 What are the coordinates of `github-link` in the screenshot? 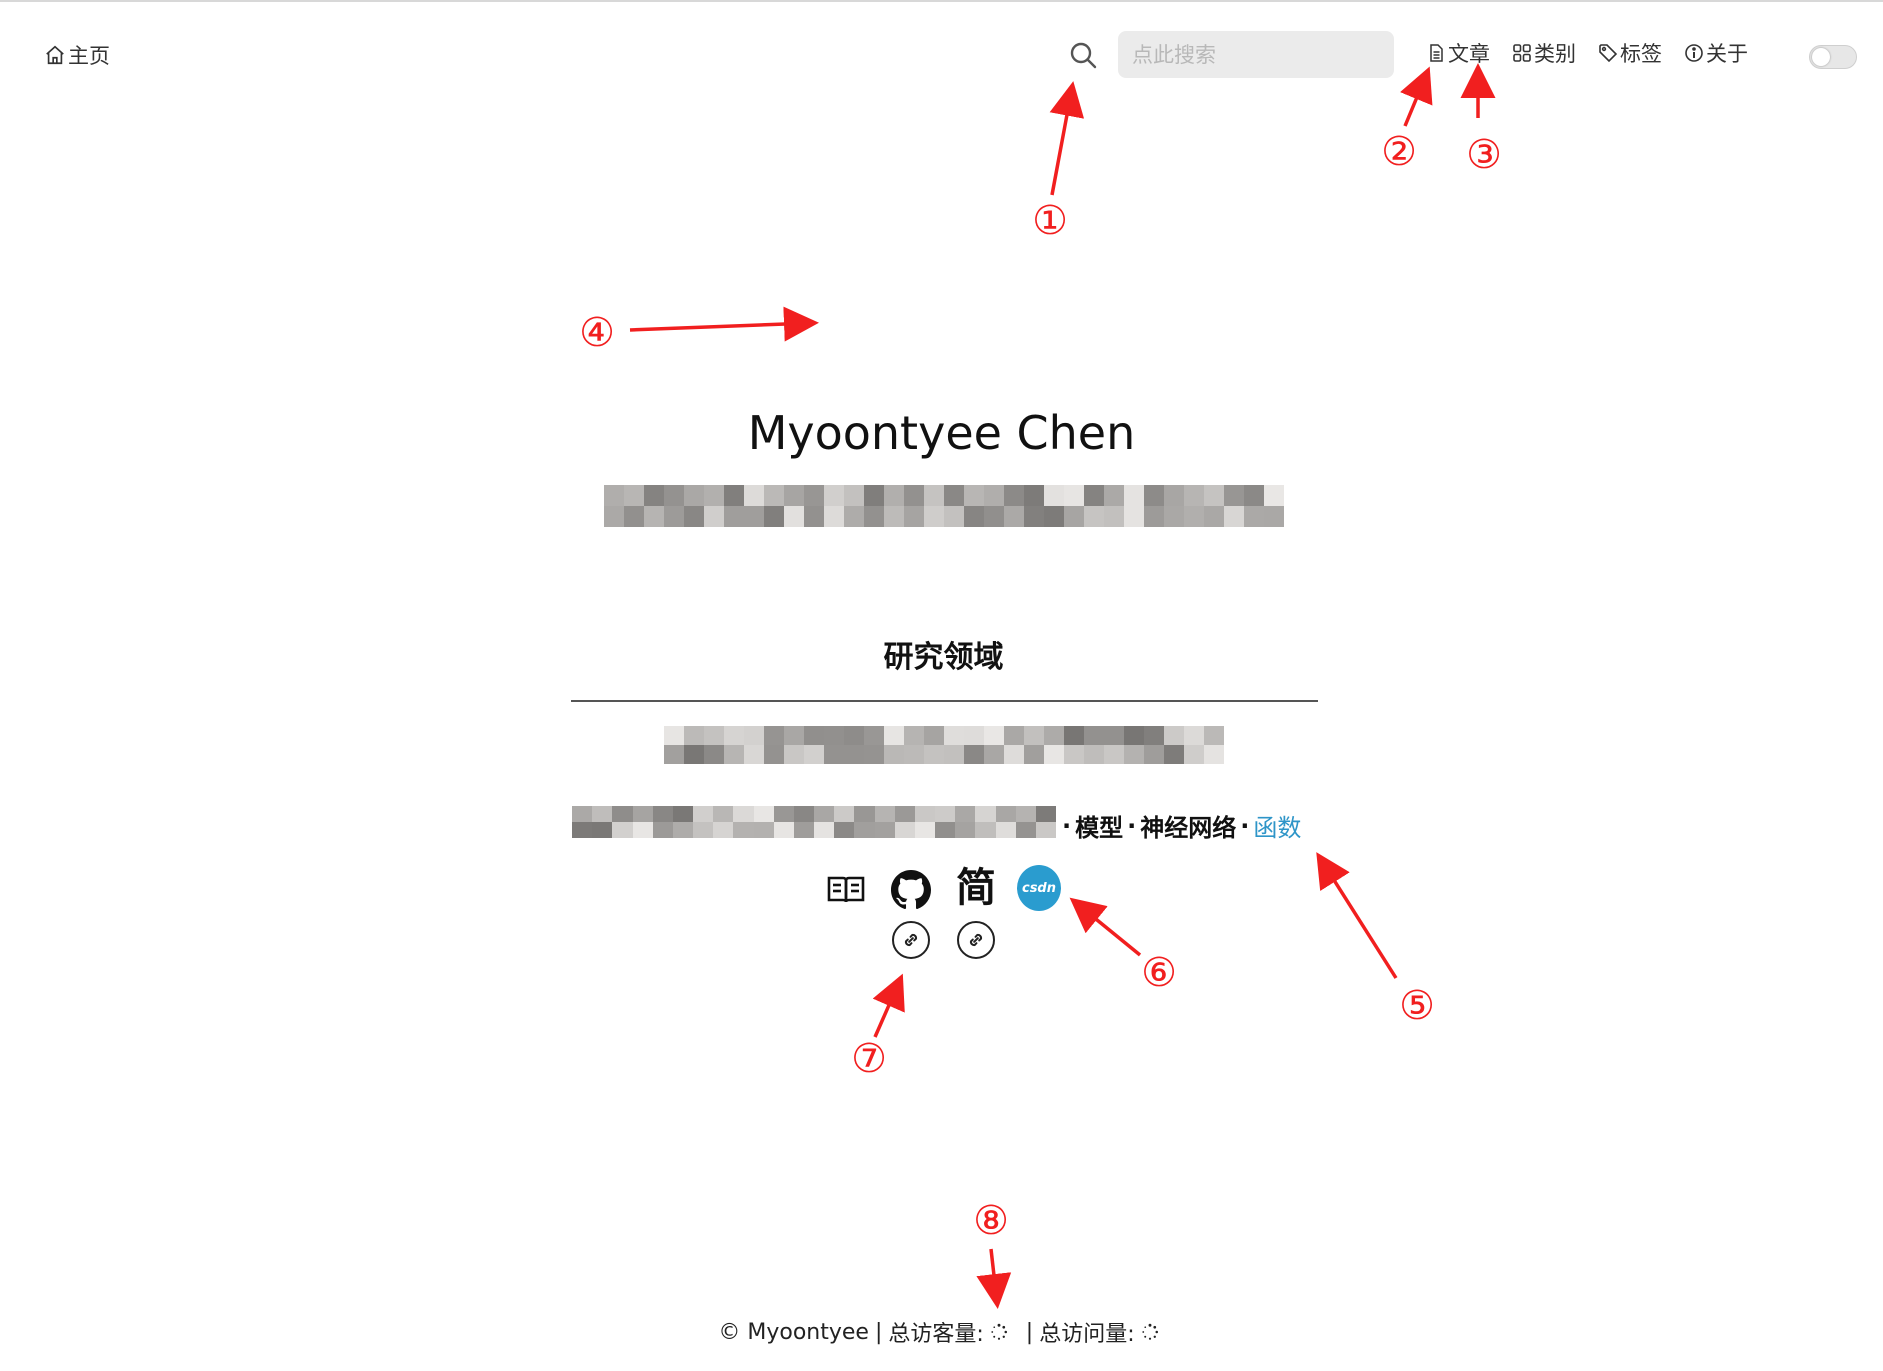 It's located at (911, 890).